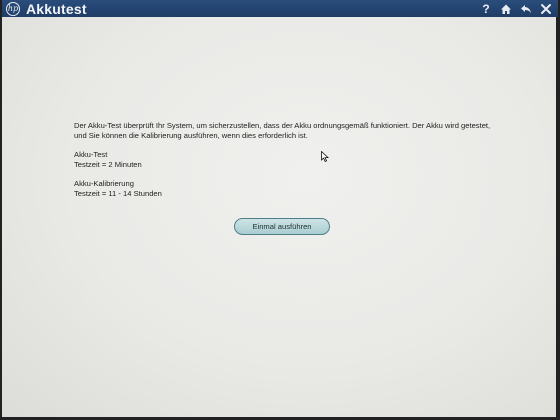 This screenshot has width=560, height=420. Describe the element at coordinates (526, 9) in the screenshot. I see `back-icon` at that location.